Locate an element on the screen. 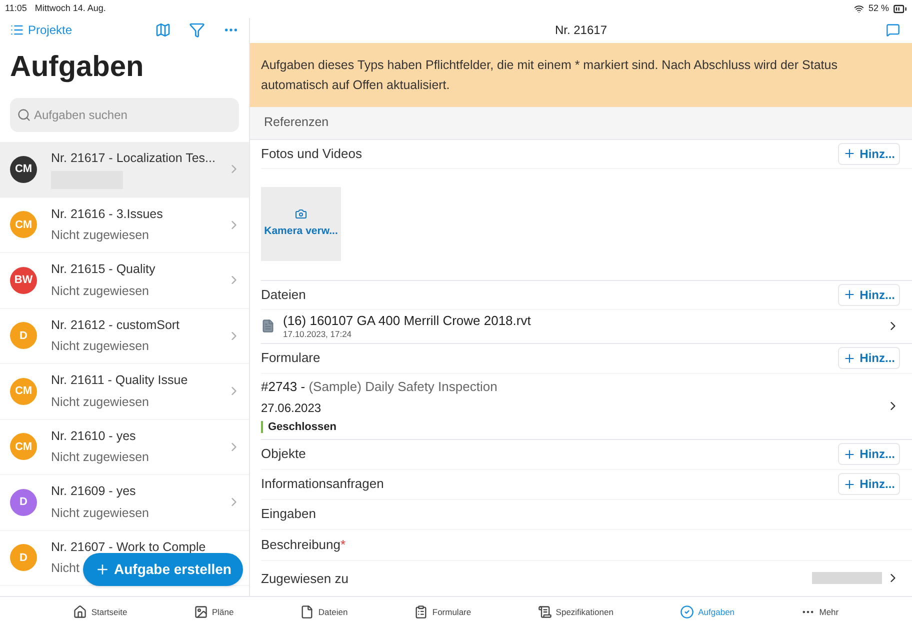 The image size is (912, 627). list-document-icon is located at coordinates (545, 612).